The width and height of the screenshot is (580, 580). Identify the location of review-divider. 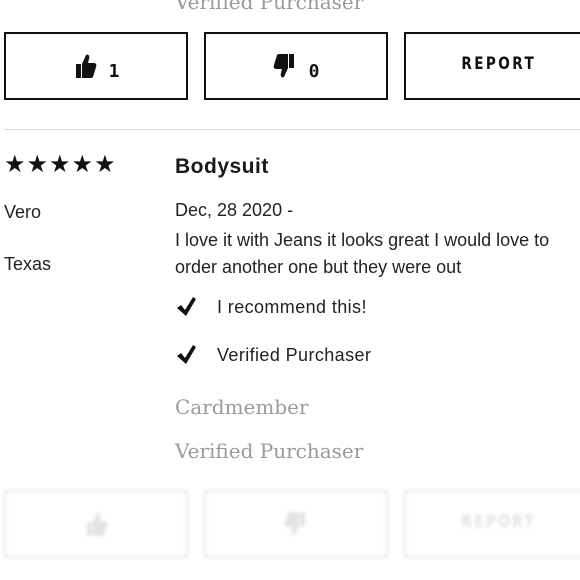
(292, 129).